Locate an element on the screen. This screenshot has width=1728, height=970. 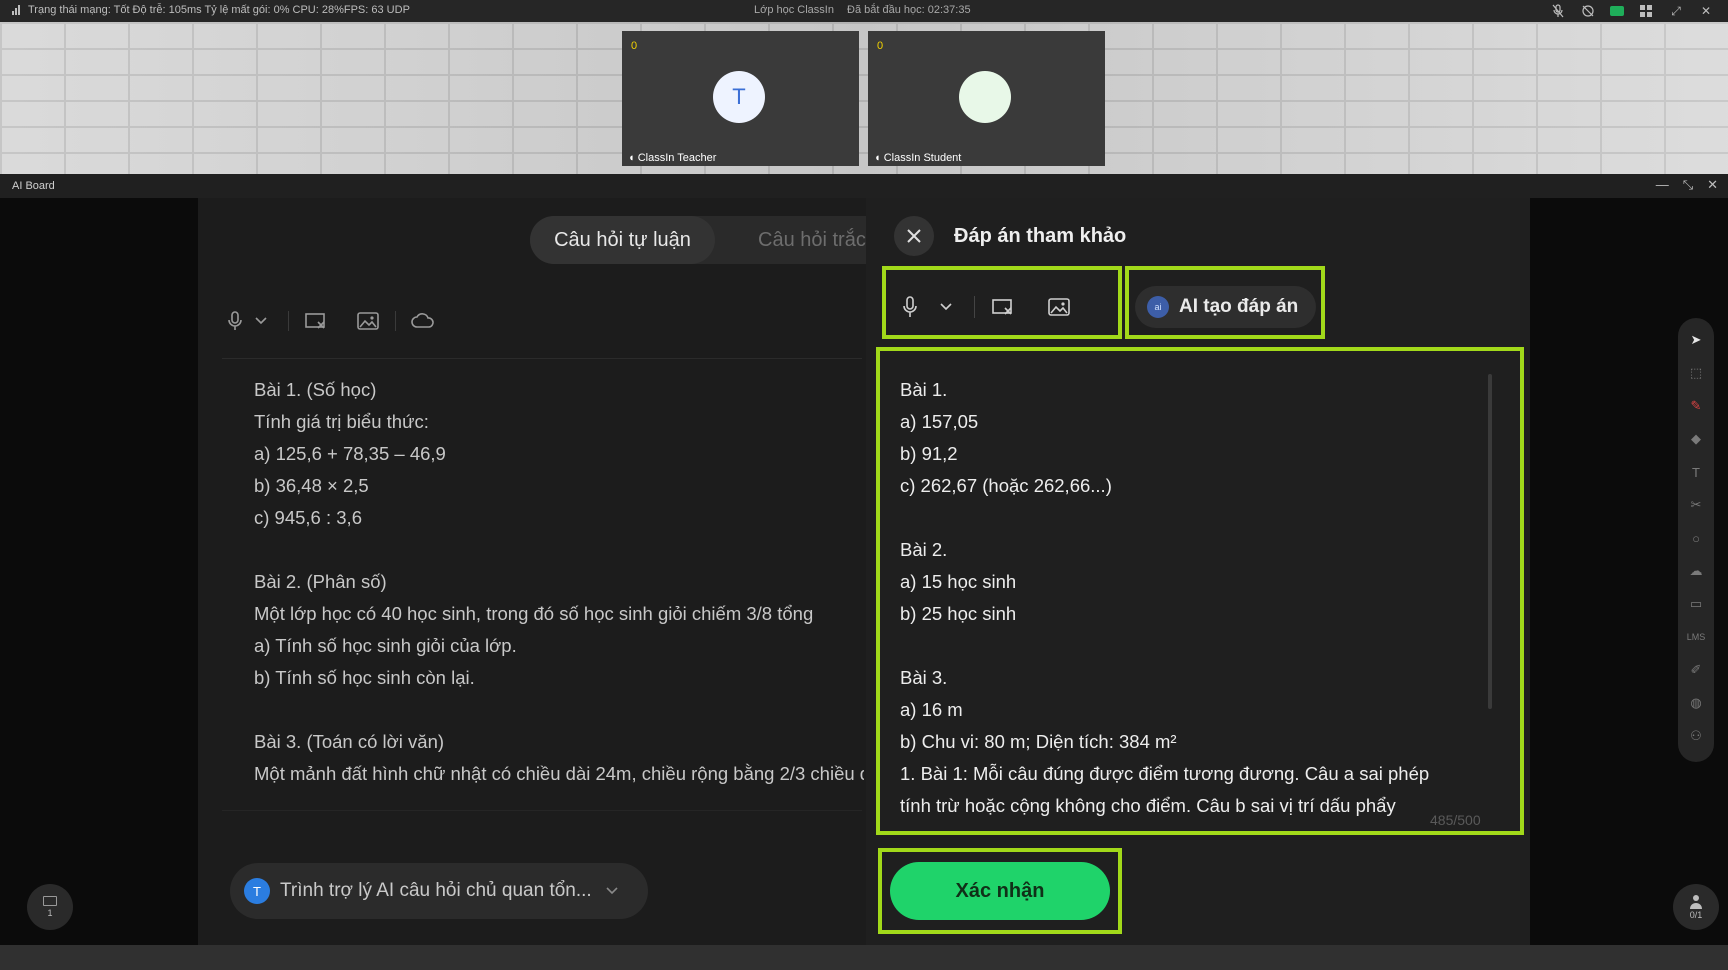
cursor-icon: ➤ is located at coordinates (1696, 340).